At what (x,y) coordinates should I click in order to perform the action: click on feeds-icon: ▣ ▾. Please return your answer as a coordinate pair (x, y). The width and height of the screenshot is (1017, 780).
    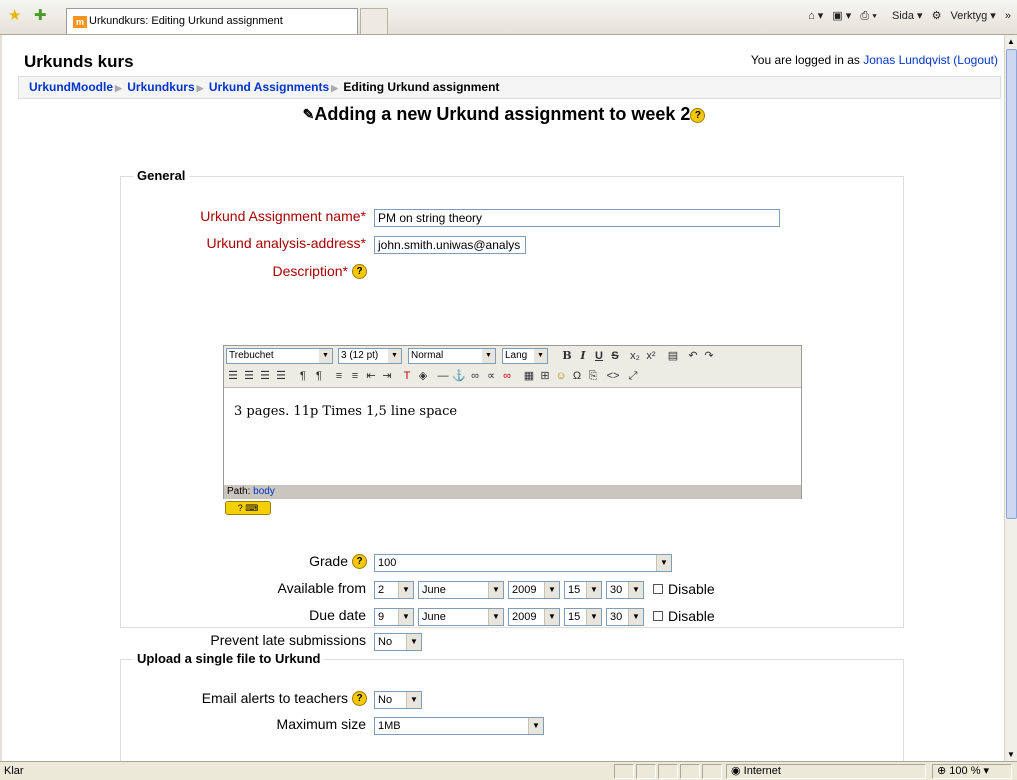
    Looking at the image, I should click on (841, 16).